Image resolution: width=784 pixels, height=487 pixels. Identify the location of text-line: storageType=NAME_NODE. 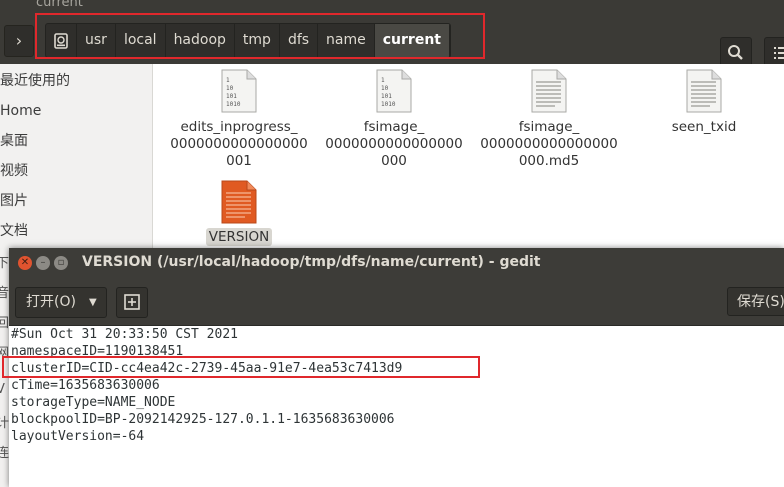
(93, 402).